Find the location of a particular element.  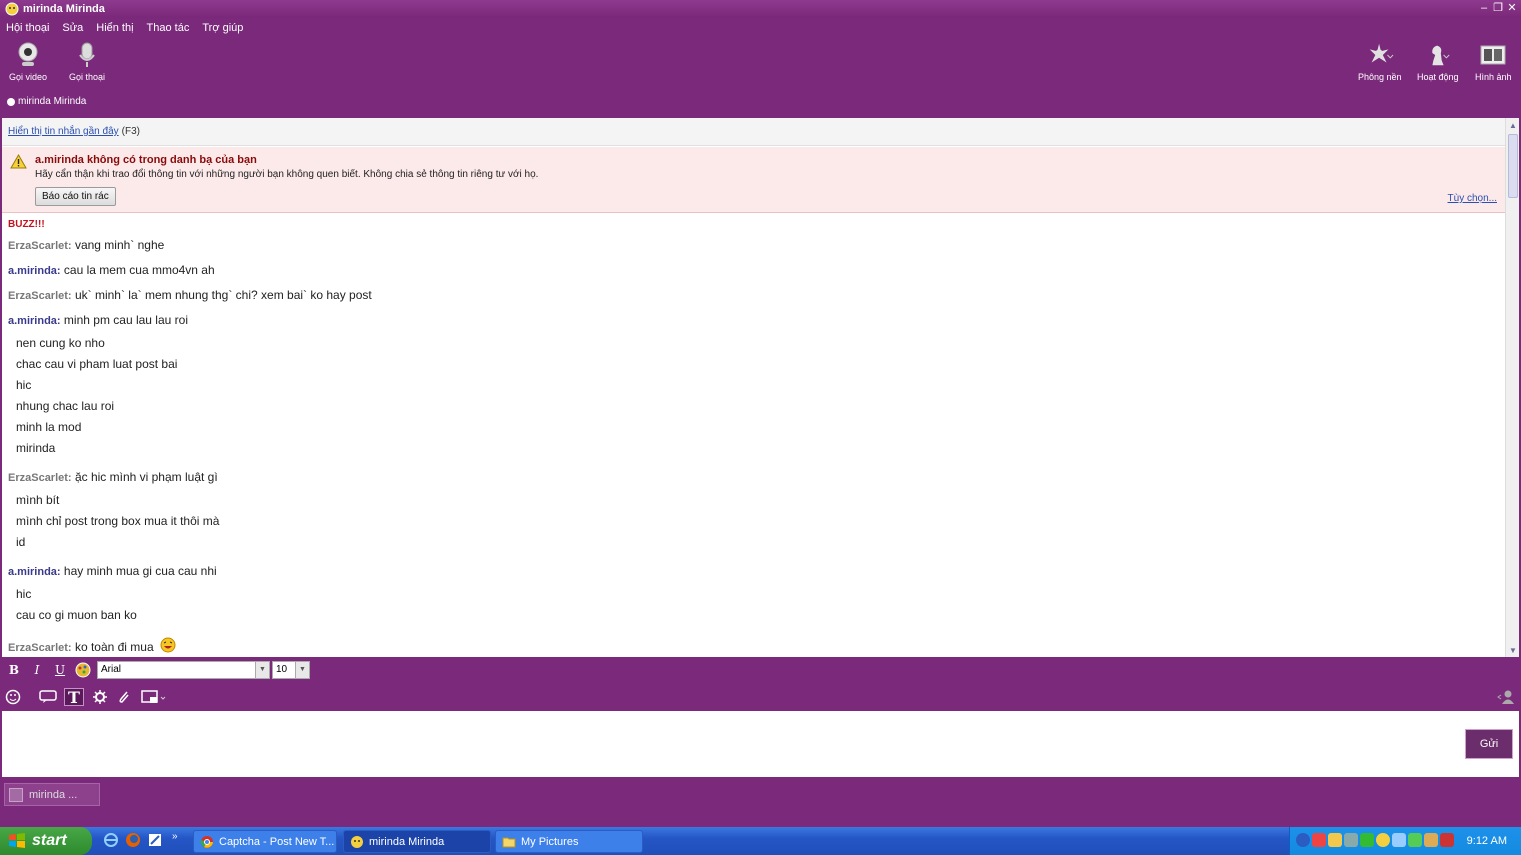

status-dot-icon is located at coordinates (11, 101).